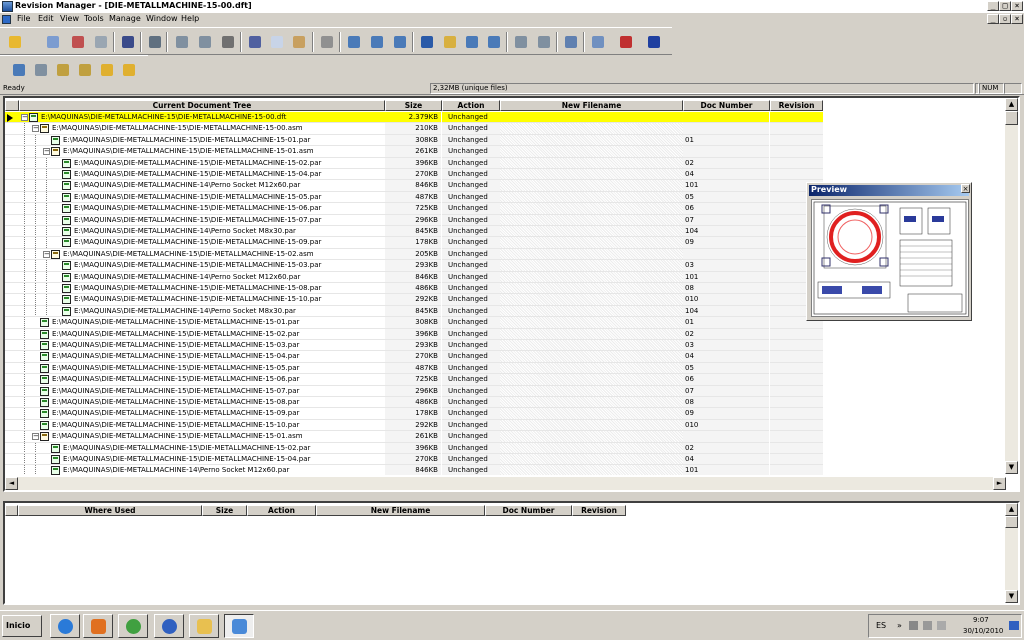 This screenshot has width=1024, height=640. What do you see at coordinates (913, 625) in the screenshot?
I see `network-icon` at bounding box center [913, 625].